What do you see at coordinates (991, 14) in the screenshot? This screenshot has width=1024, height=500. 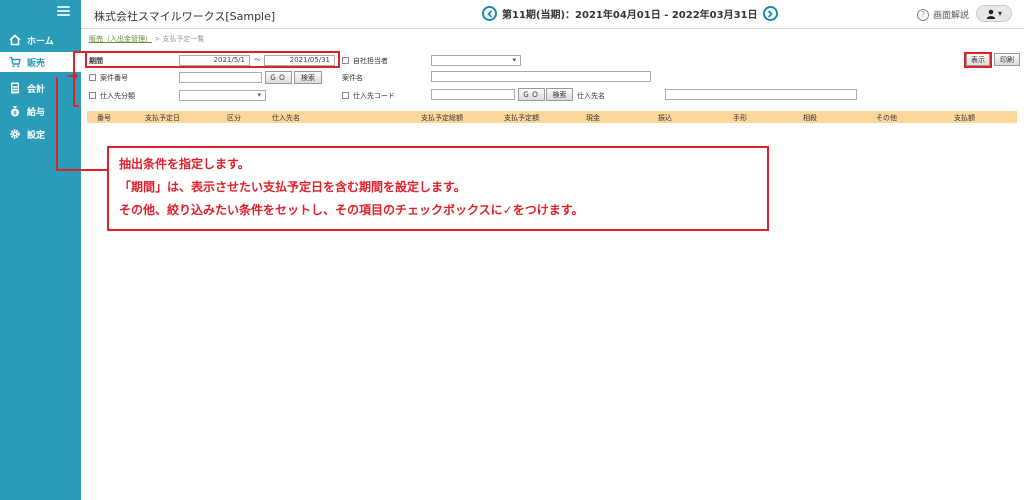 I see `user-icon` at bounding box center [991, 14].